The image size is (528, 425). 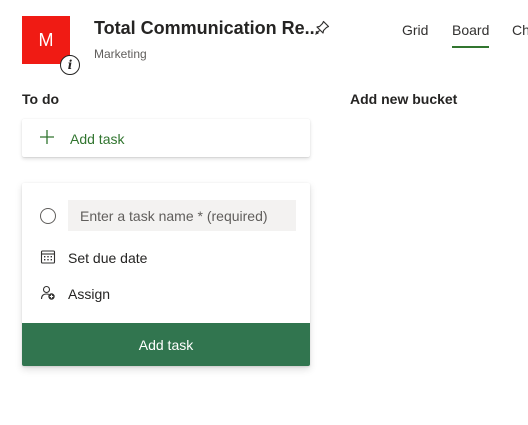 What do you see at coordinates (89, 294) in the screenshot?
I see `assign-button: Assign` at bounding box center [89, 294].